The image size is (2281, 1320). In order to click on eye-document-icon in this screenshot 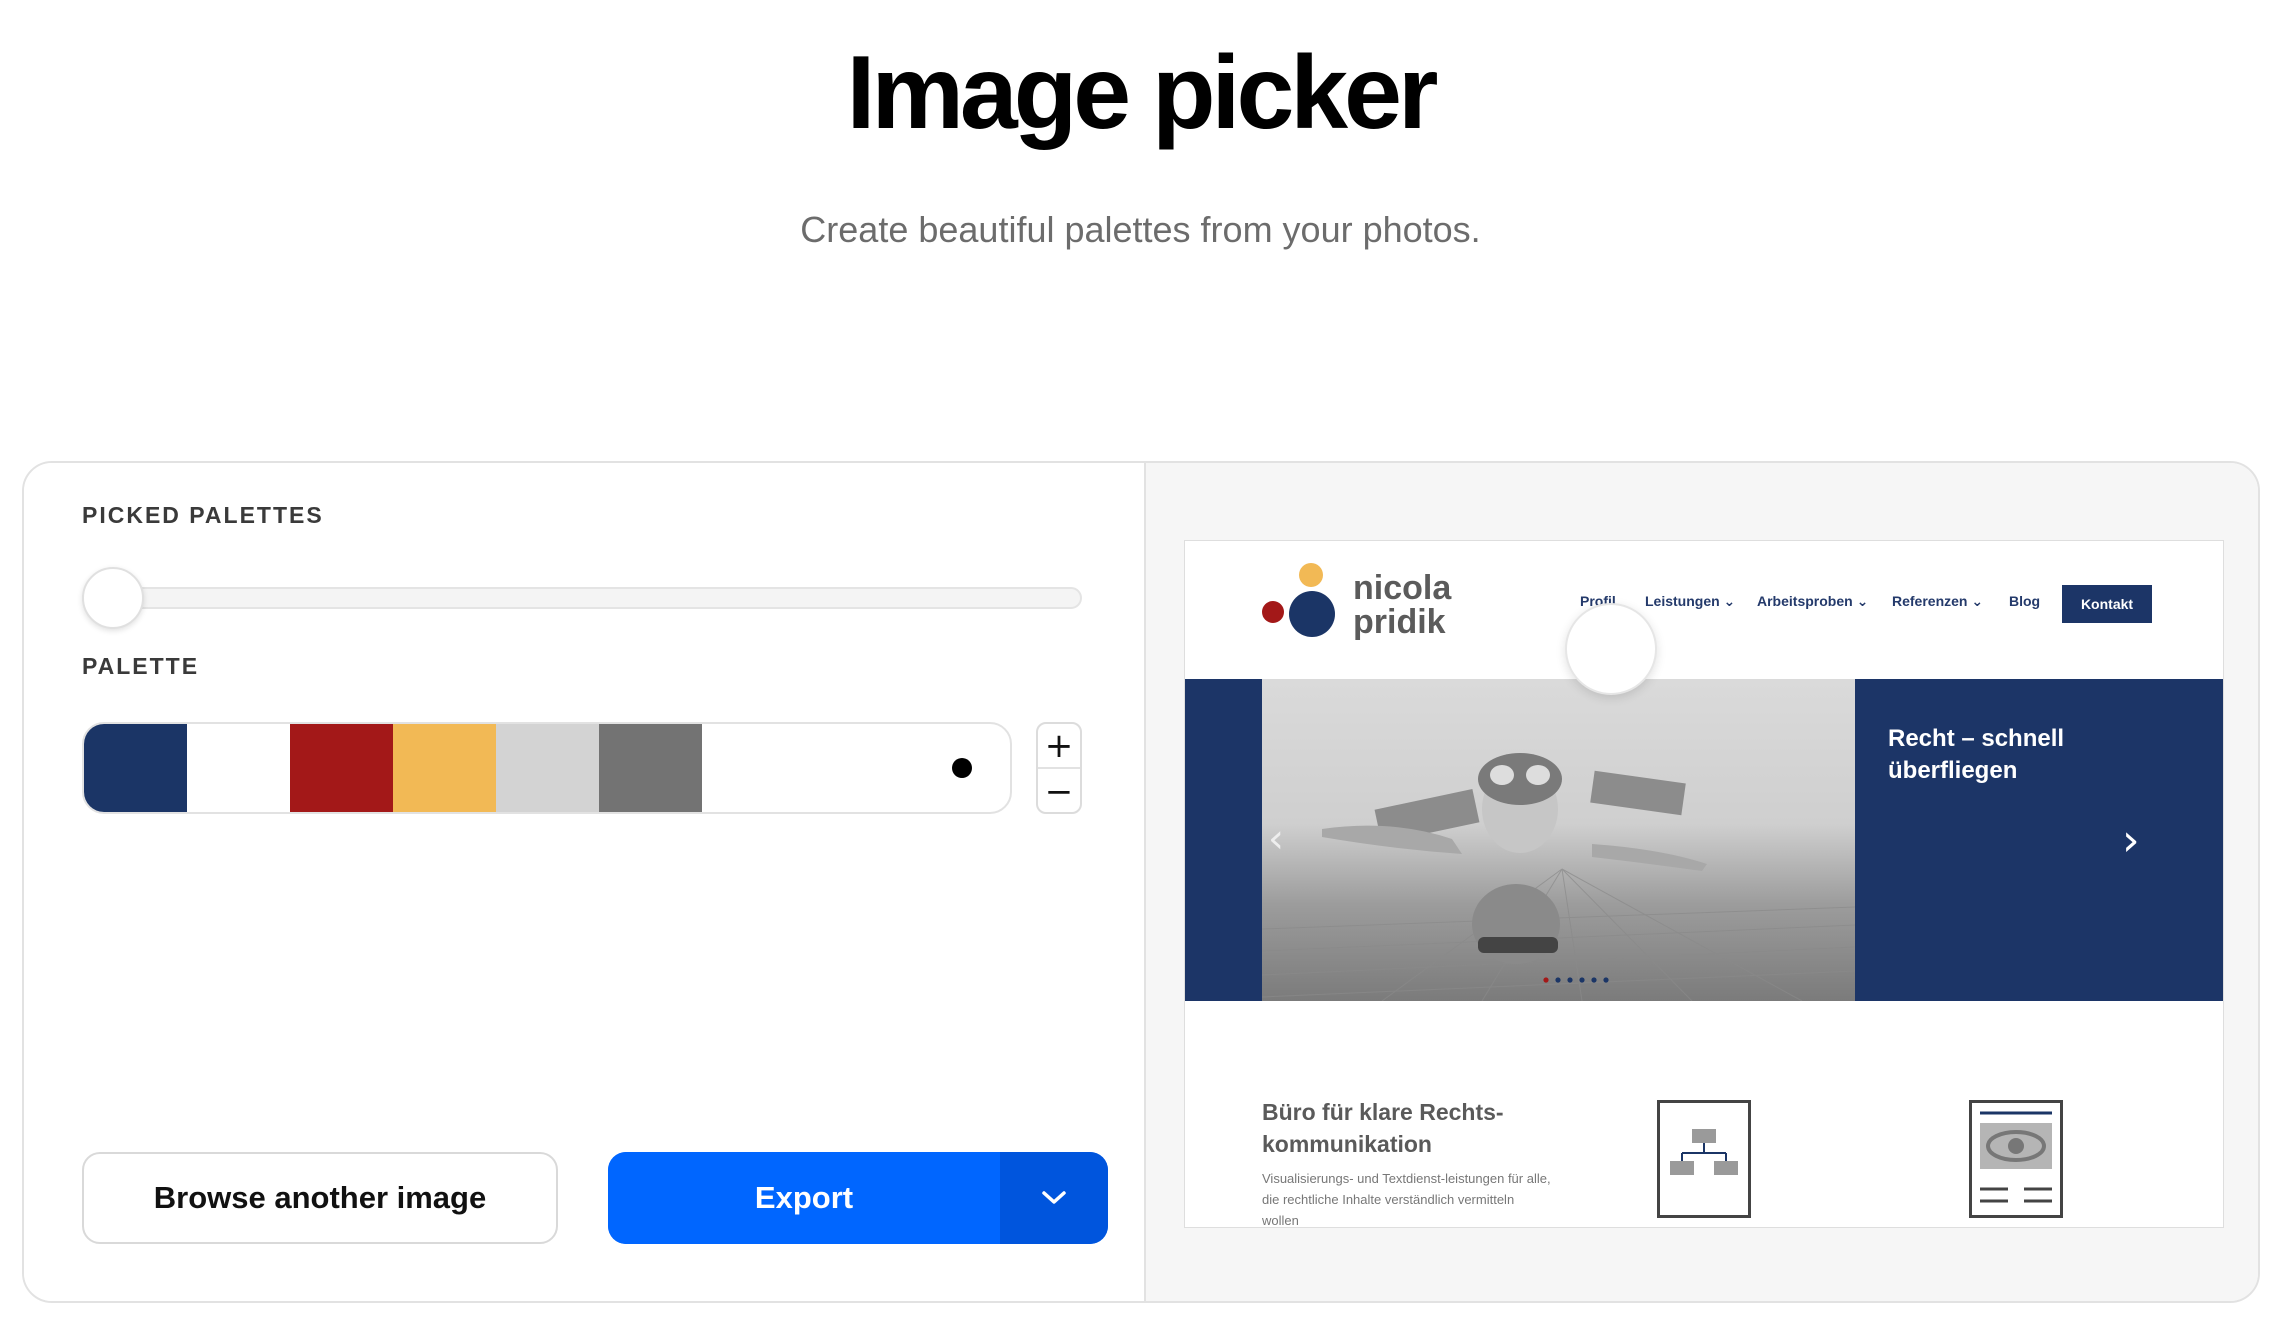, I will do `click(2016, 1159)`.